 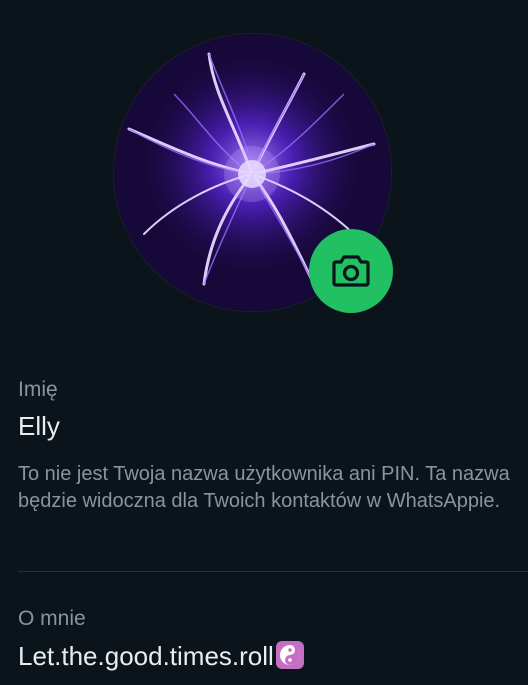 What do you see at coordinates (273, 571) in the screenshot?
I see `divider` at bounding box center [273, 571].